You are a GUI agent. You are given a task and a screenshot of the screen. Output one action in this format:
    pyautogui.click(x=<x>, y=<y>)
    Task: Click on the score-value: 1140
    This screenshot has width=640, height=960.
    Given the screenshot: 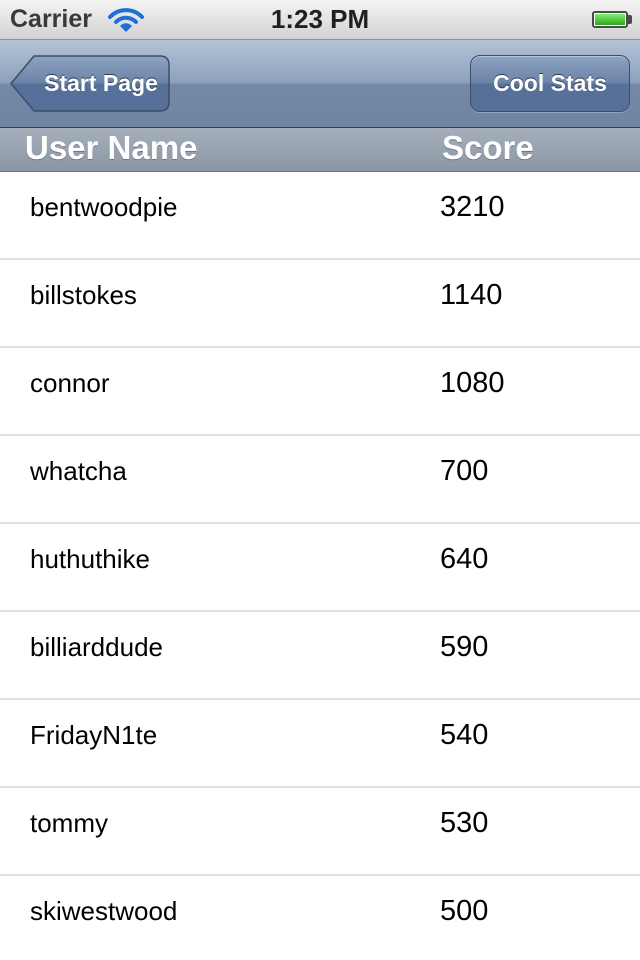 What is the action you would take?
    pyautogui.click(x=471, y=295)
    